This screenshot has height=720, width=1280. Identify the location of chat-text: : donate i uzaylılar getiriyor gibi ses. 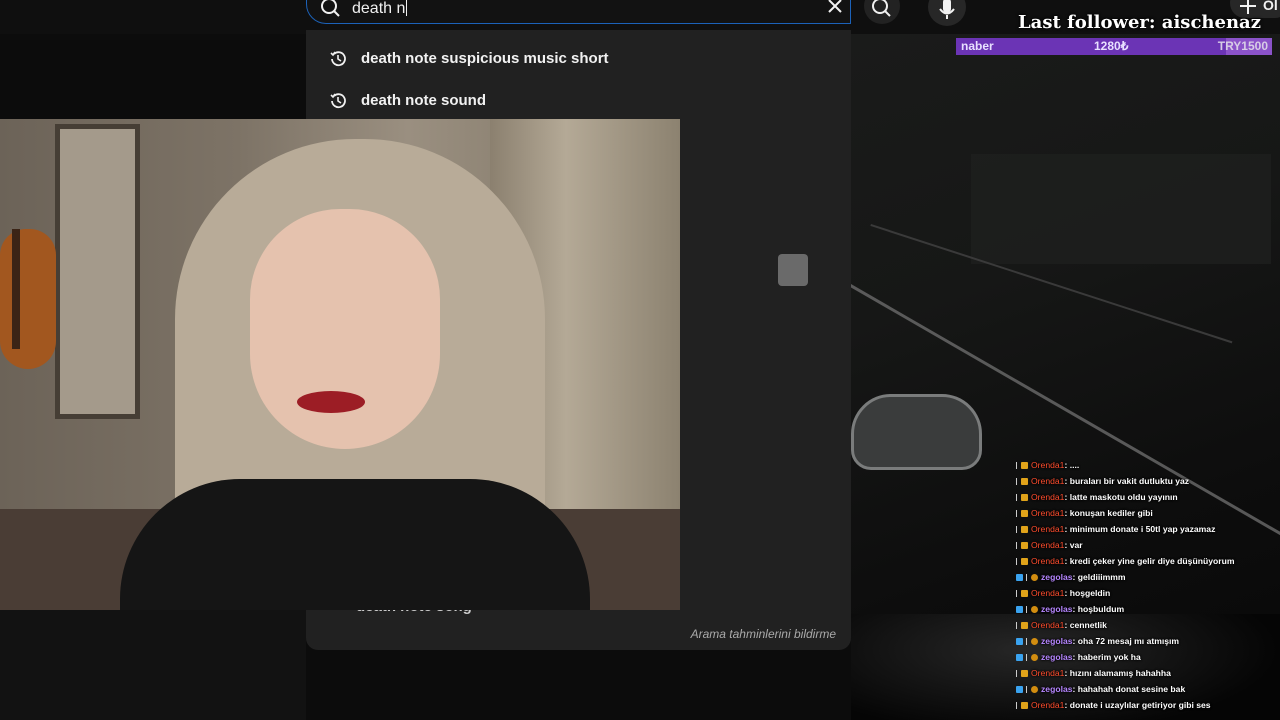
(1137, 705).